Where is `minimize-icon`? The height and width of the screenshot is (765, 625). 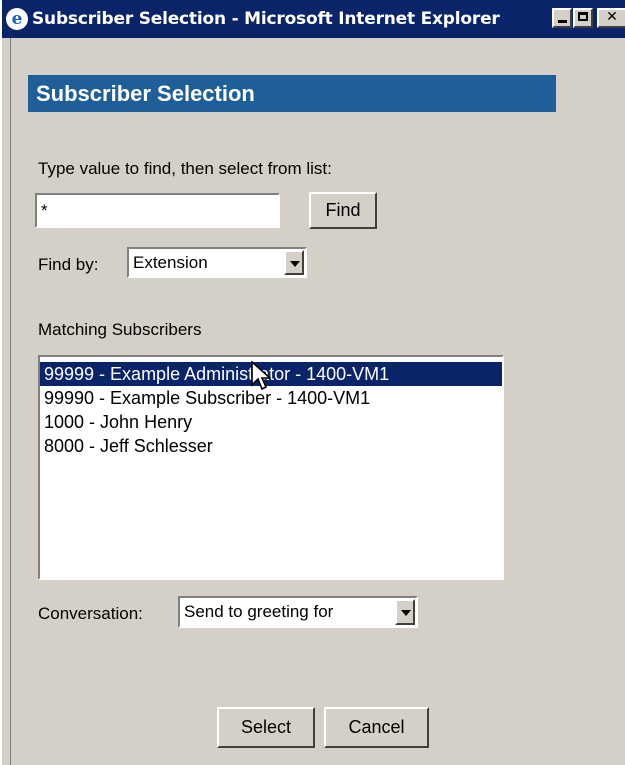
minimize-icon is located at coordinates (562, 21).